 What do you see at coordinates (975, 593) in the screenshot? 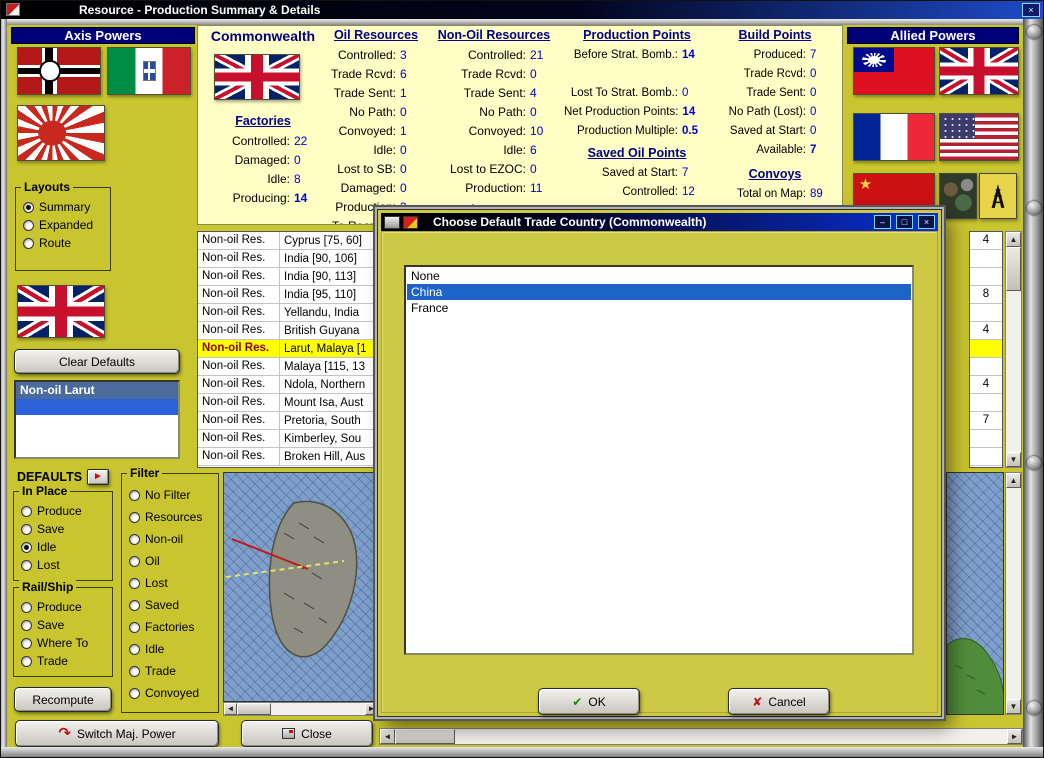
I see `map-view-right` at bounding box center [975, 593].